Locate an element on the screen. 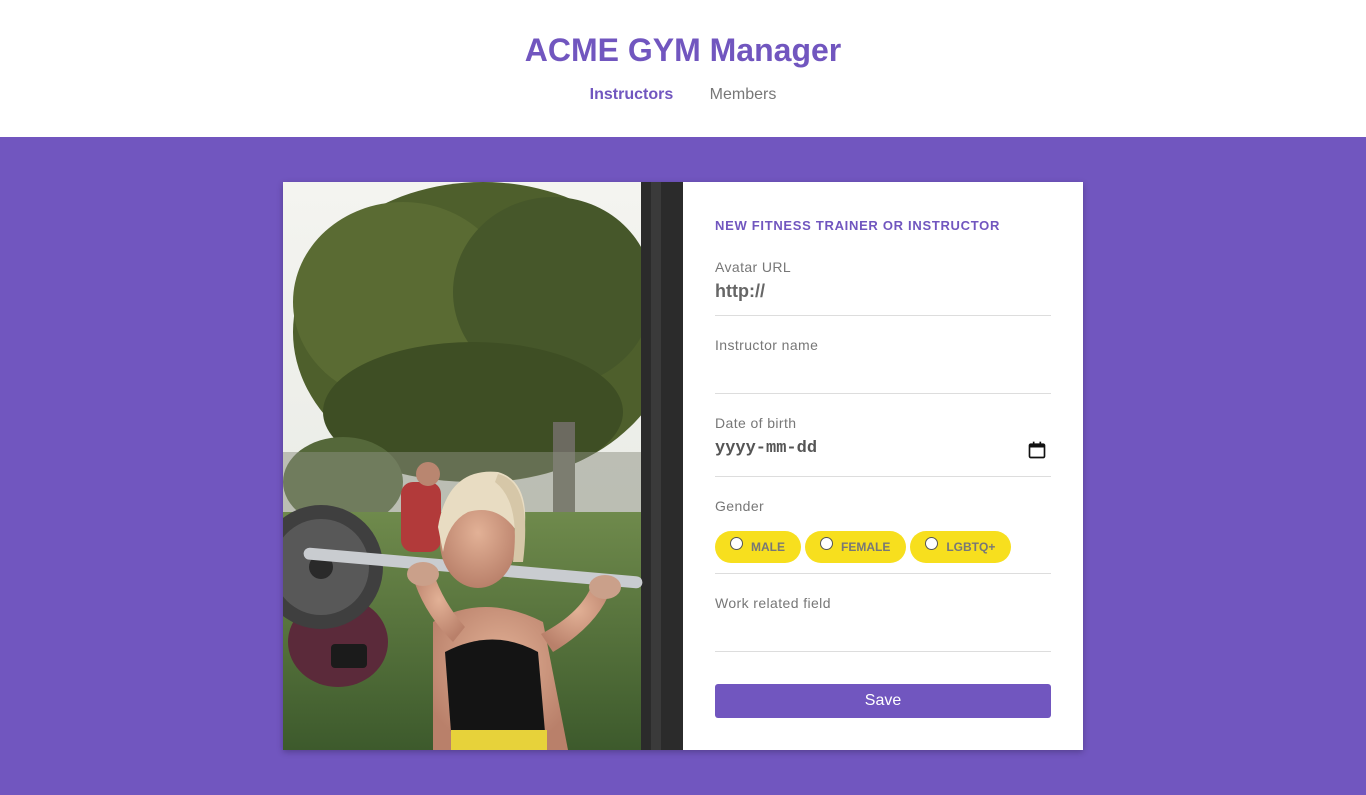 The height and width of the screenshot is (795, 1366). work-field-input is located at coordinates (865, 627).